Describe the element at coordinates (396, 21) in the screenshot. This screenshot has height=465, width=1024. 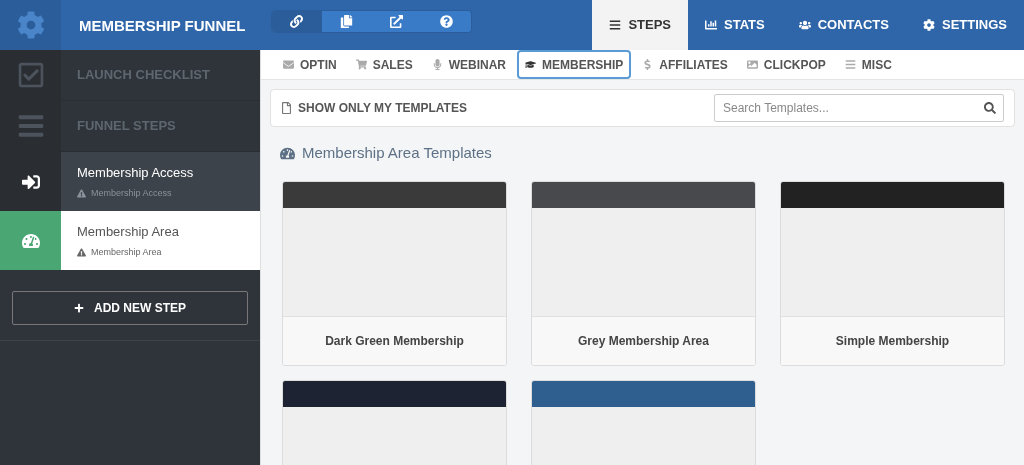
I see `external-icon` at that location.